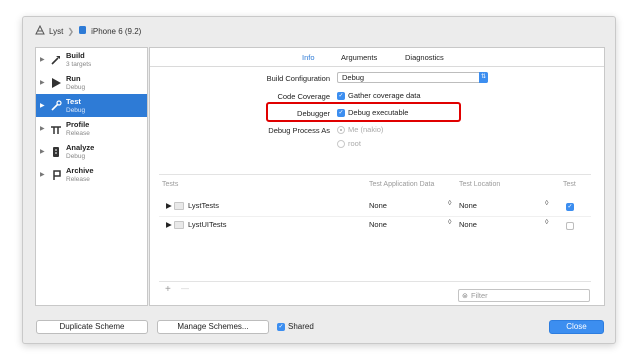 This screenshot has height=360, width=640. I want to click on build-configuration-value: Debug, so click(353, 77).